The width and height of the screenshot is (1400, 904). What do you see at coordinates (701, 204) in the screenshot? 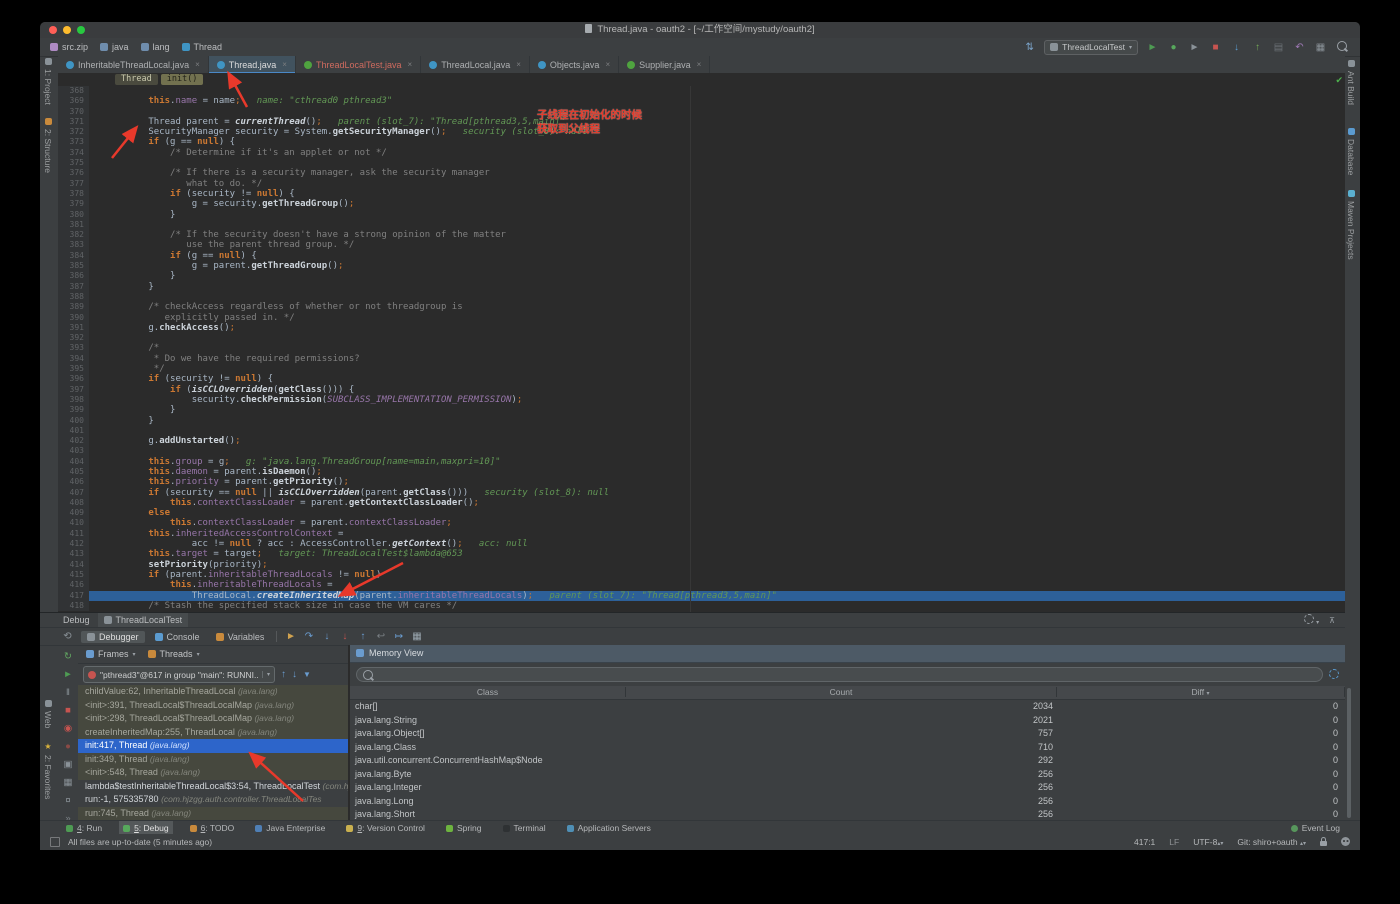
I see `code-line: 379 g = security.getThreadGroup();` at bounding box center [701, 204].